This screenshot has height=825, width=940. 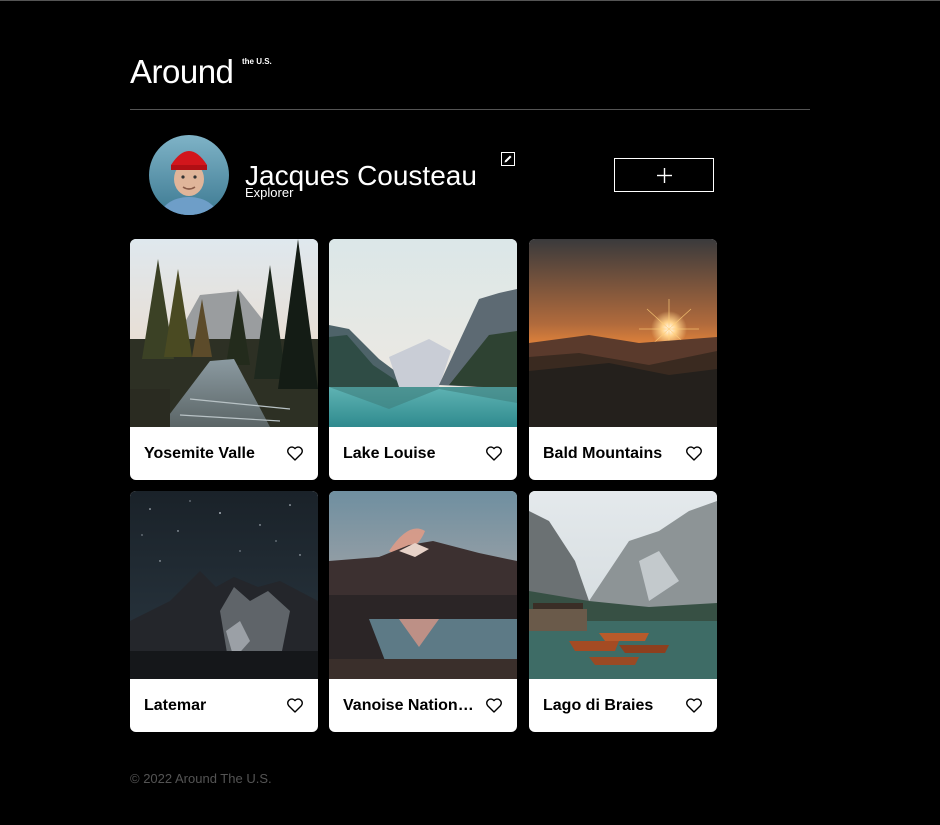 I want to click on logo-main: Around, so click(x=182, y=71).